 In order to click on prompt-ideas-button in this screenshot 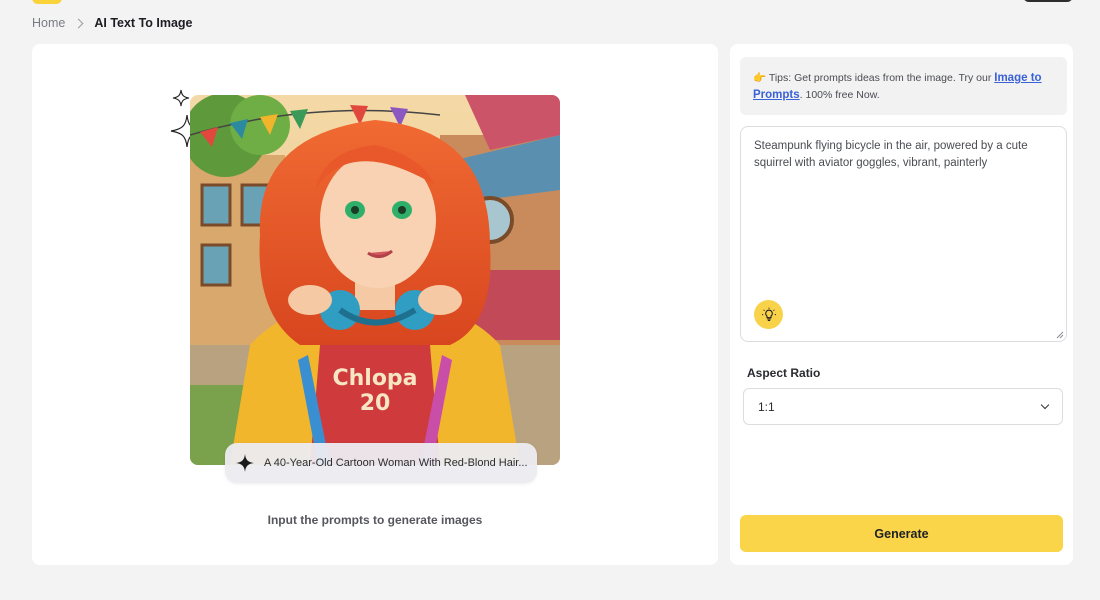, I will do `click(768, 314)`.